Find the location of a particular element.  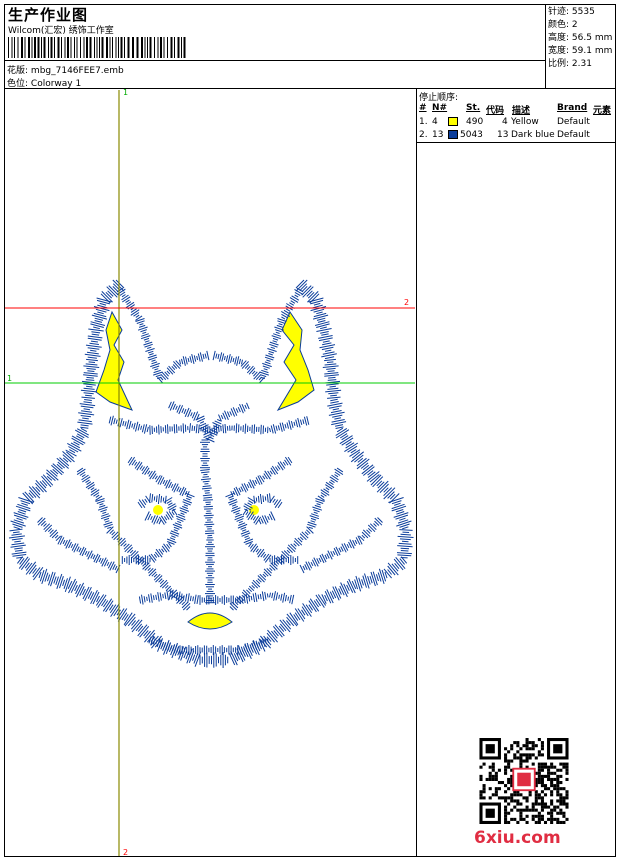

col-brand: Brand is located at coordinates (572, 108).